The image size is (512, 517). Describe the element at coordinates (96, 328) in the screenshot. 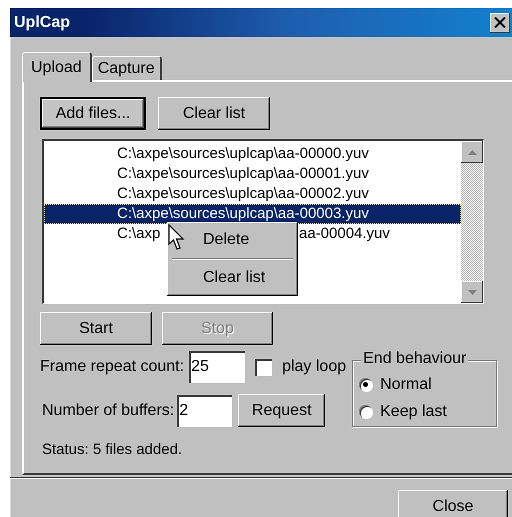

I see `start-button: Start` at that location.